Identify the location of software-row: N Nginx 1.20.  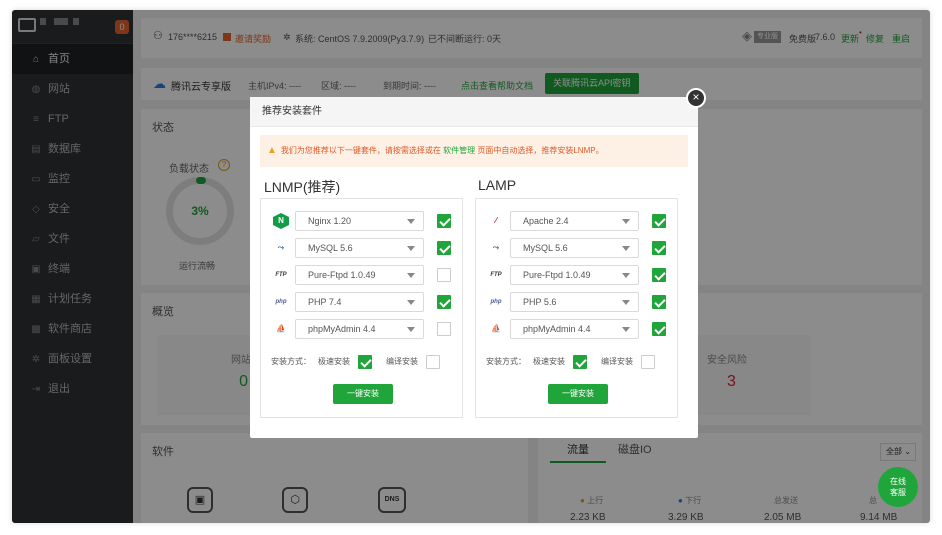
(361, 221).